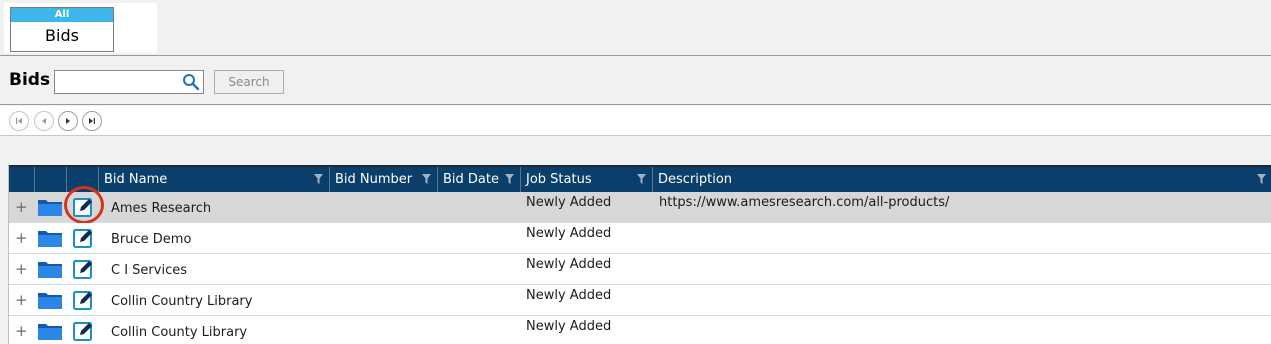  Describe the element at coordinates (191, 82) in the screenshot. I see `search-icon` at that location.